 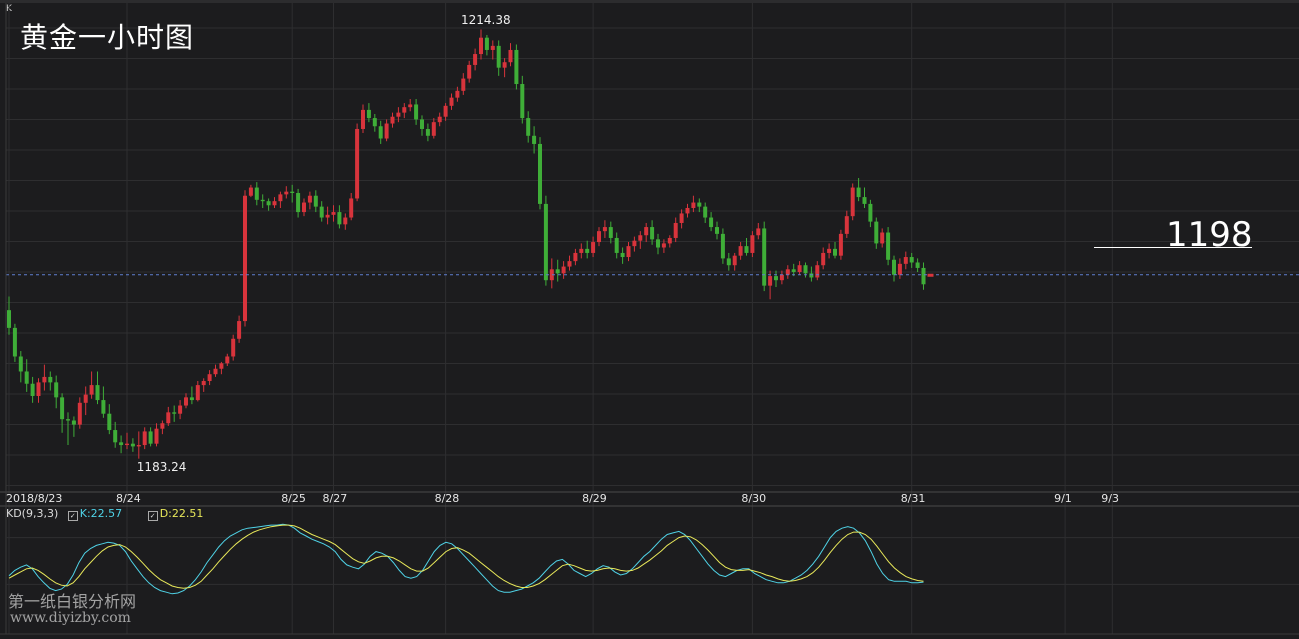 I want to click on x-axis-label: 8/31, so click(x=913, y=498).